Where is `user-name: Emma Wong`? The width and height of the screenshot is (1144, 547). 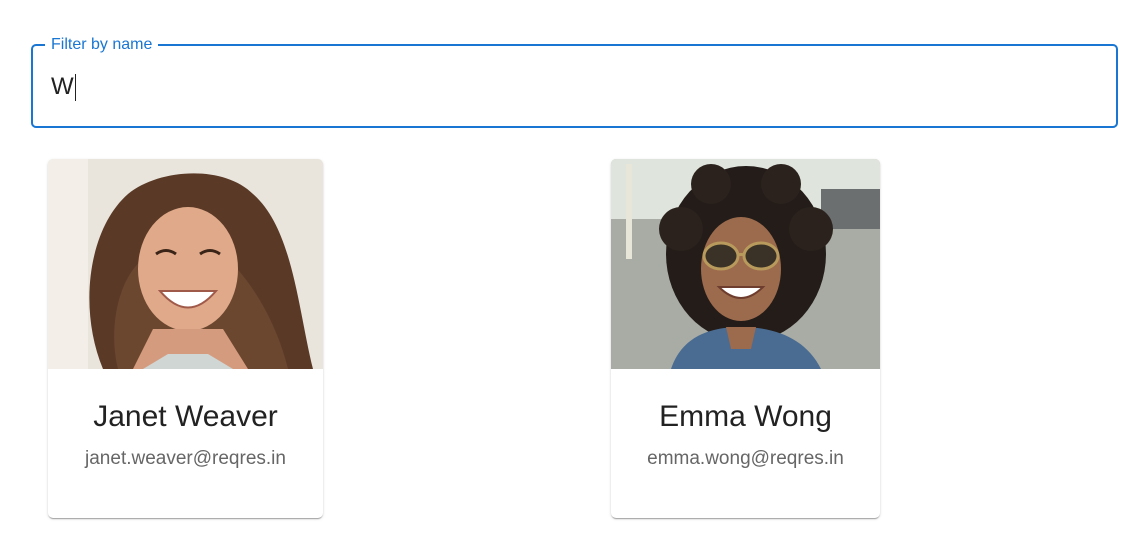 user-name: Emma Wong is located at coordinates (745, 416).